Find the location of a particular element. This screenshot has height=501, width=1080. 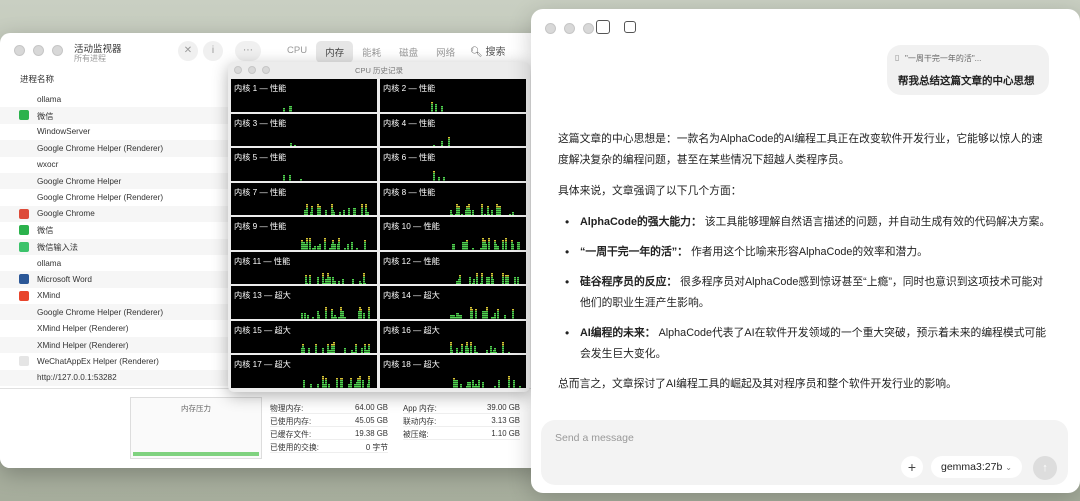

chrome-icon is located at coordinates (24, 213).